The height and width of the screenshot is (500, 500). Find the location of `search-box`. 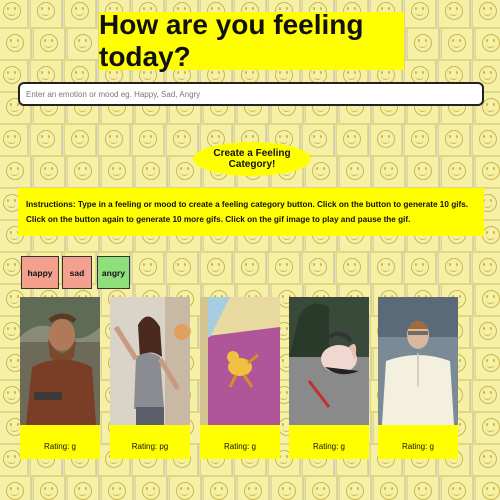

search-box is located at coordinates (251, 94).